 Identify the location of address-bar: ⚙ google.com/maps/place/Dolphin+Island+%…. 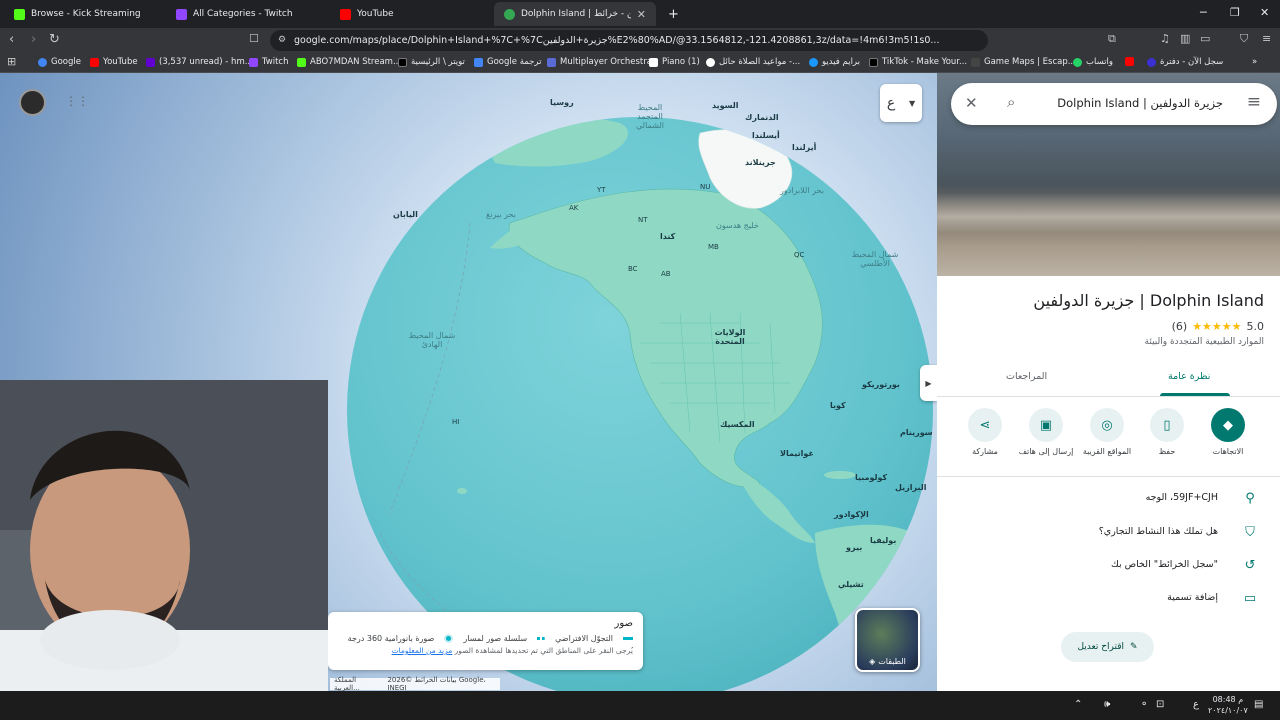
(629, 40).